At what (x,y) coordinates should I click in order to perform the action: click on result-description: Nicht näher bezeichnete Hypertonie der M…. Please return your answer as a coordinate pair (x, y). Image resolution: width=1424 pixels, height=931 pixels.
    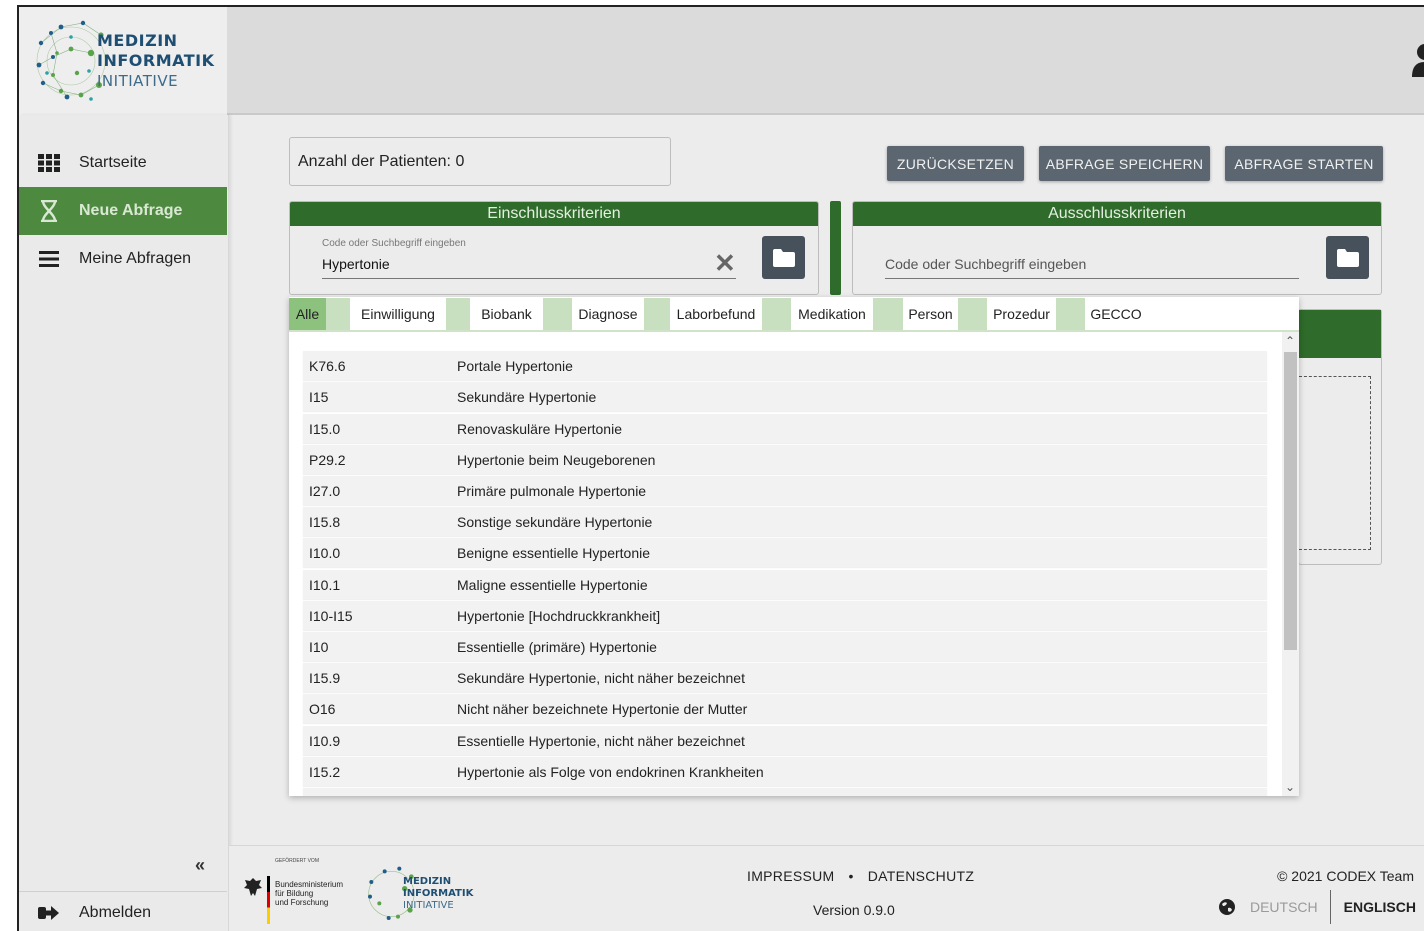
    Looking at the image, I should click on (602, 708).